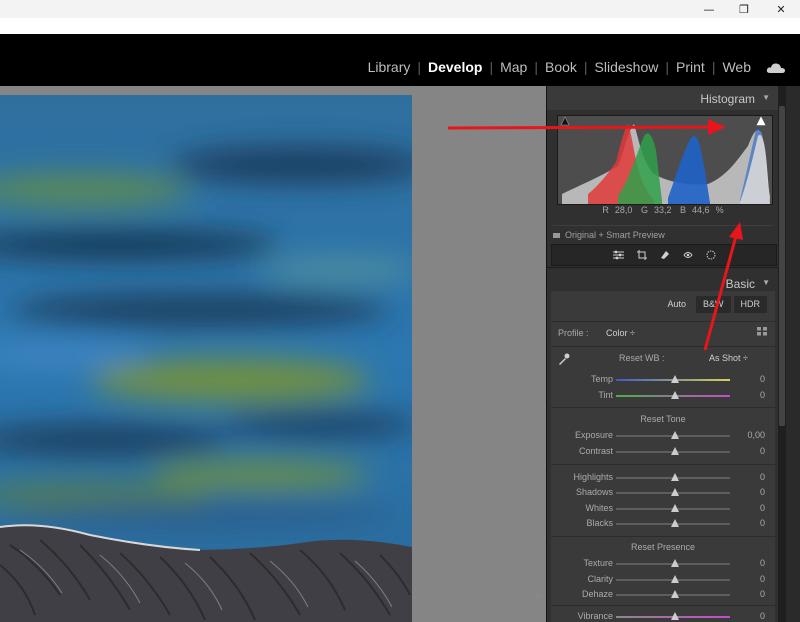 This screenshot has width=800, height=622. Describe the element at coordinates (593, 435) in the screenshot. I see `exposure-label: Exposure` at that location.